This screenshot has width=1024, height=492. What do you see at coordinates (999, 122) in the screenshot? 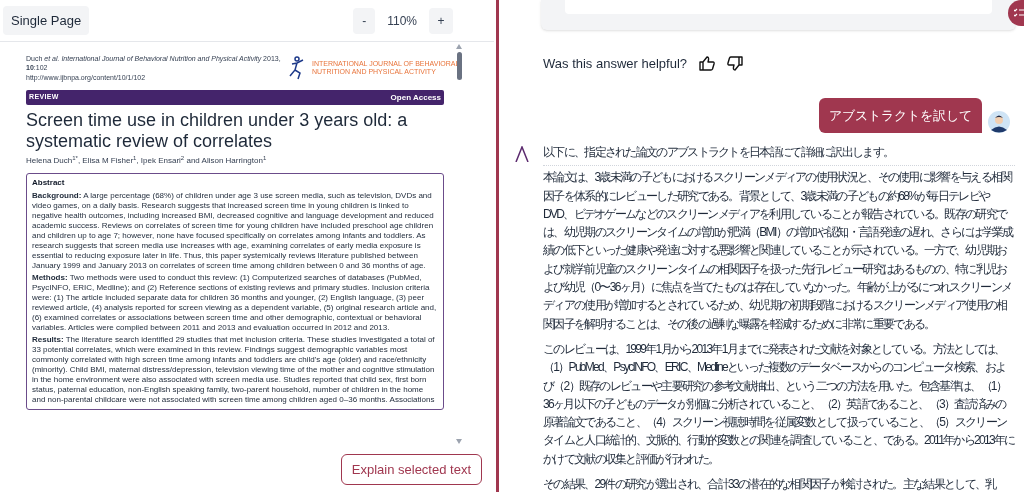
I see `user-avatar-icon` at bounding box center [999, 122].